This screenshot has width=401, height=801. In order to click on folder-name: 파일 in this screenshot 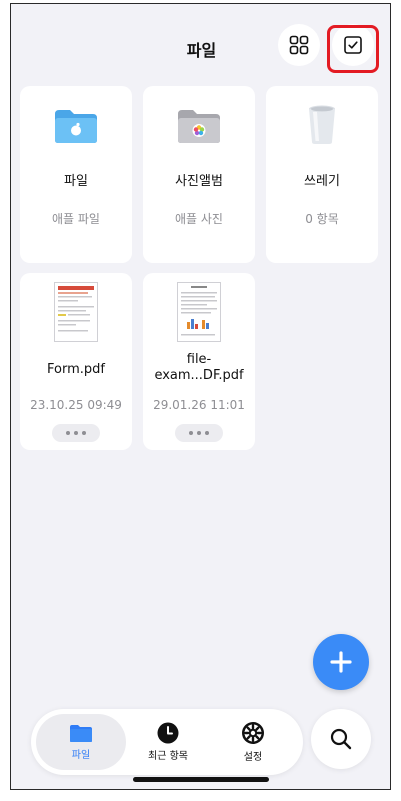, I will do `click(76, 181)`.